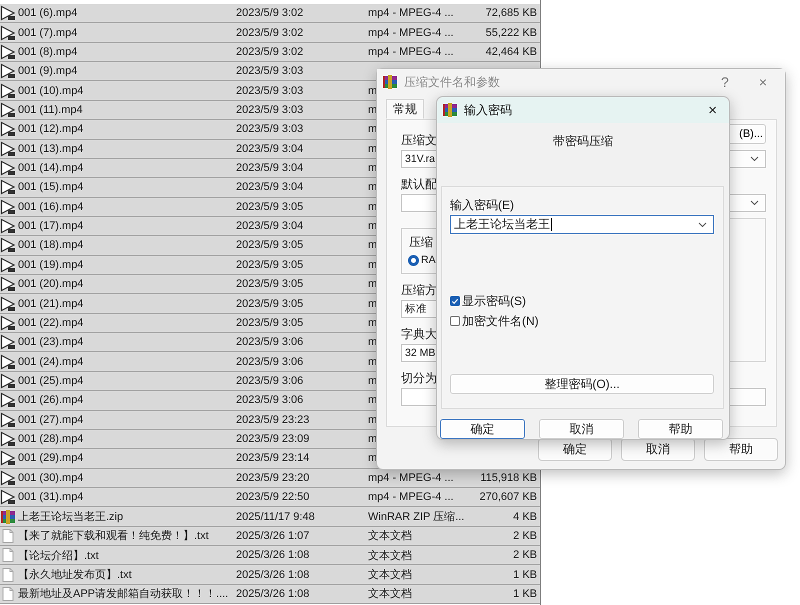  What do you see at coordinates (75, 575) in the screenshot?
I see `file-name: 【永久地址发布页】.txt` at bounding box center [75, 575].